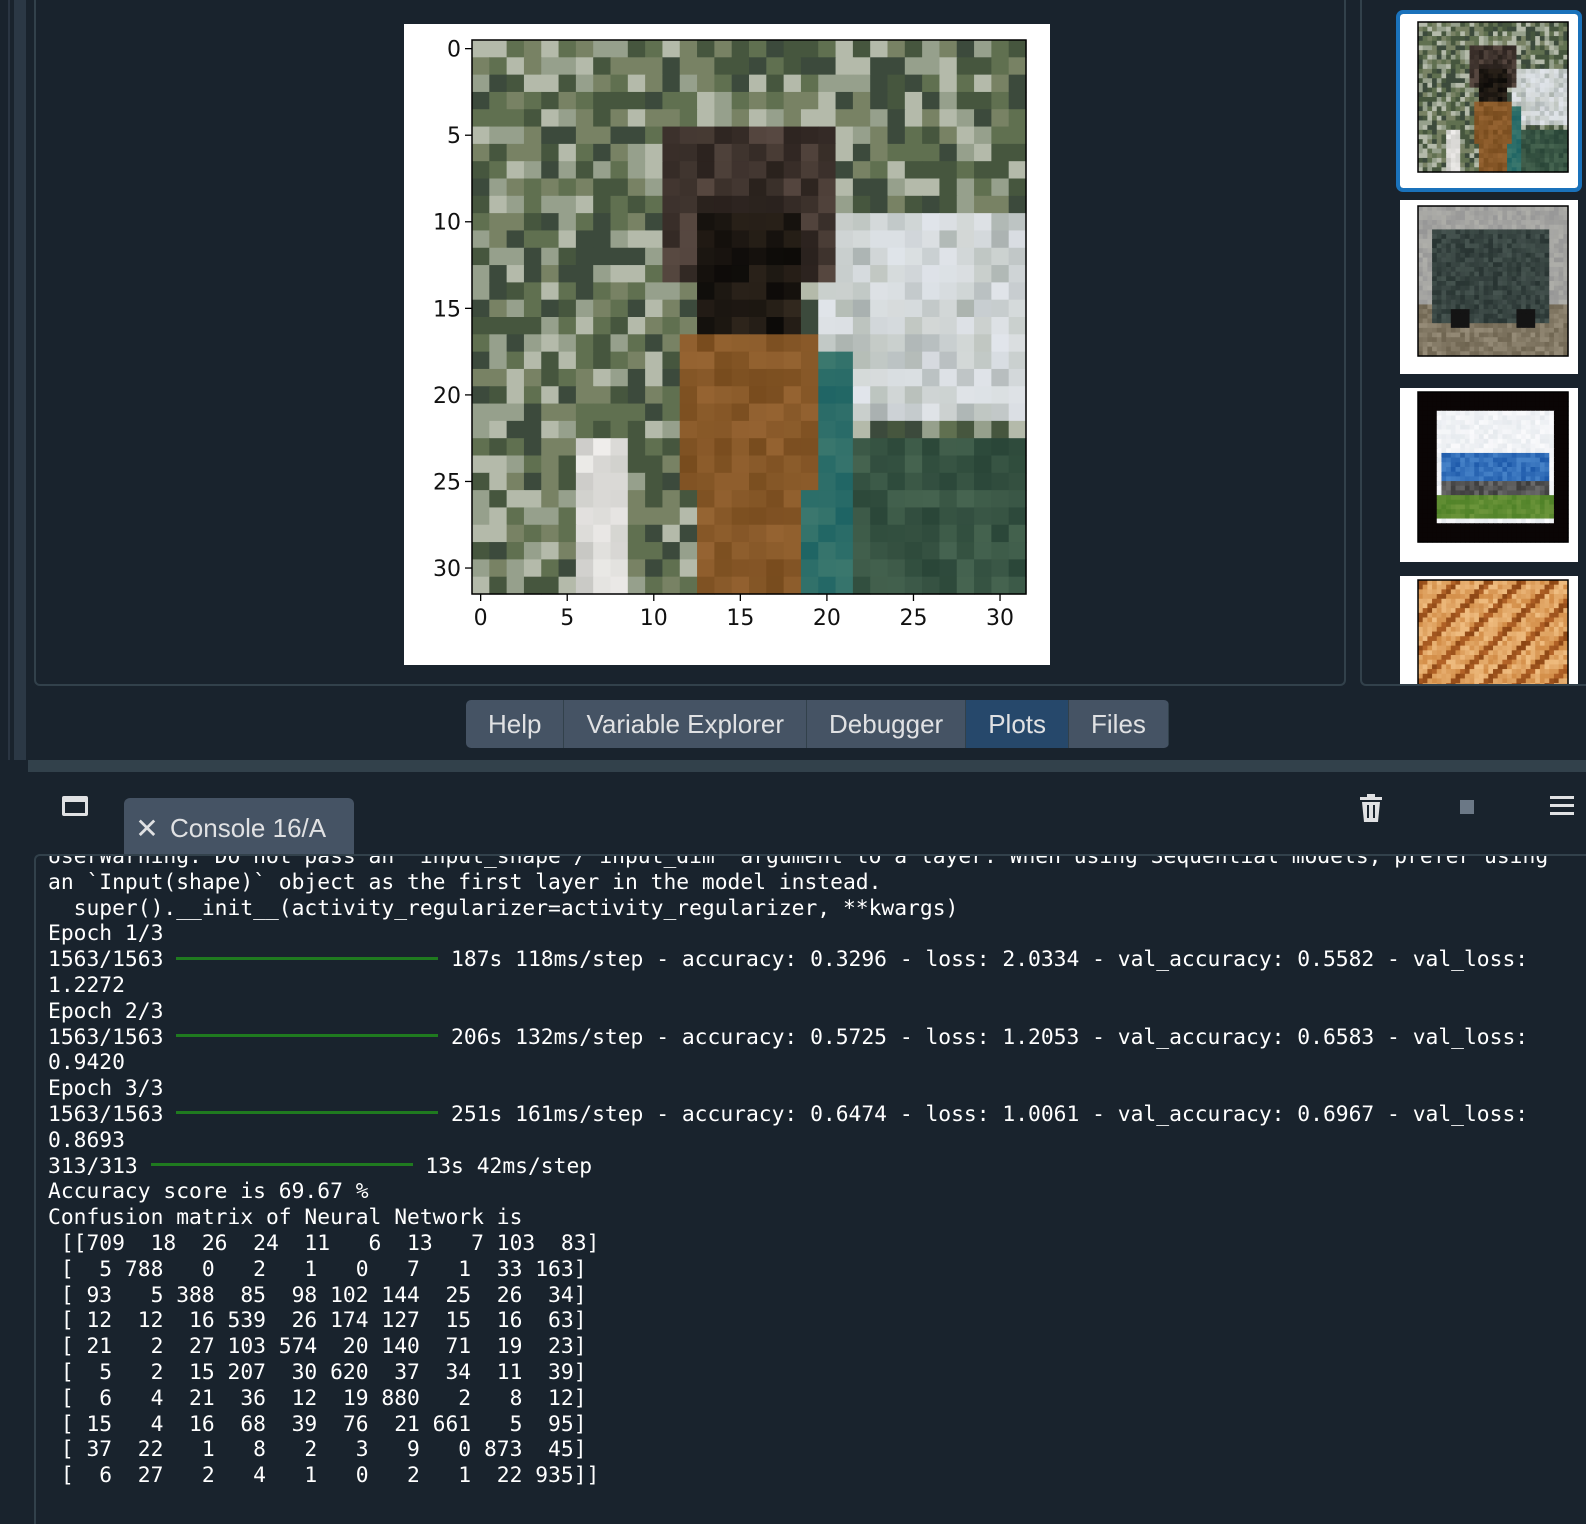 The image size is (1586, 1524). I want to click on x-tick-label: 15, so click(740, 618).